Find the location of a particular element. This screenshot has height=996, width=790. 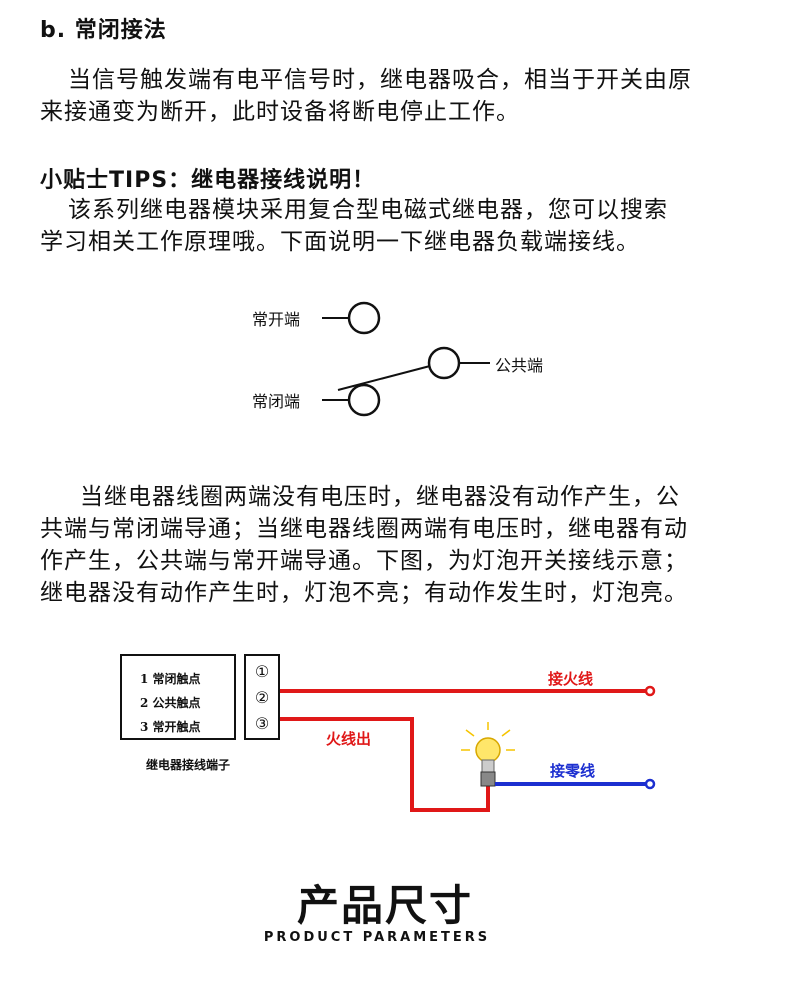

terminal-number-2: ② is located at coordinates (262, 697).